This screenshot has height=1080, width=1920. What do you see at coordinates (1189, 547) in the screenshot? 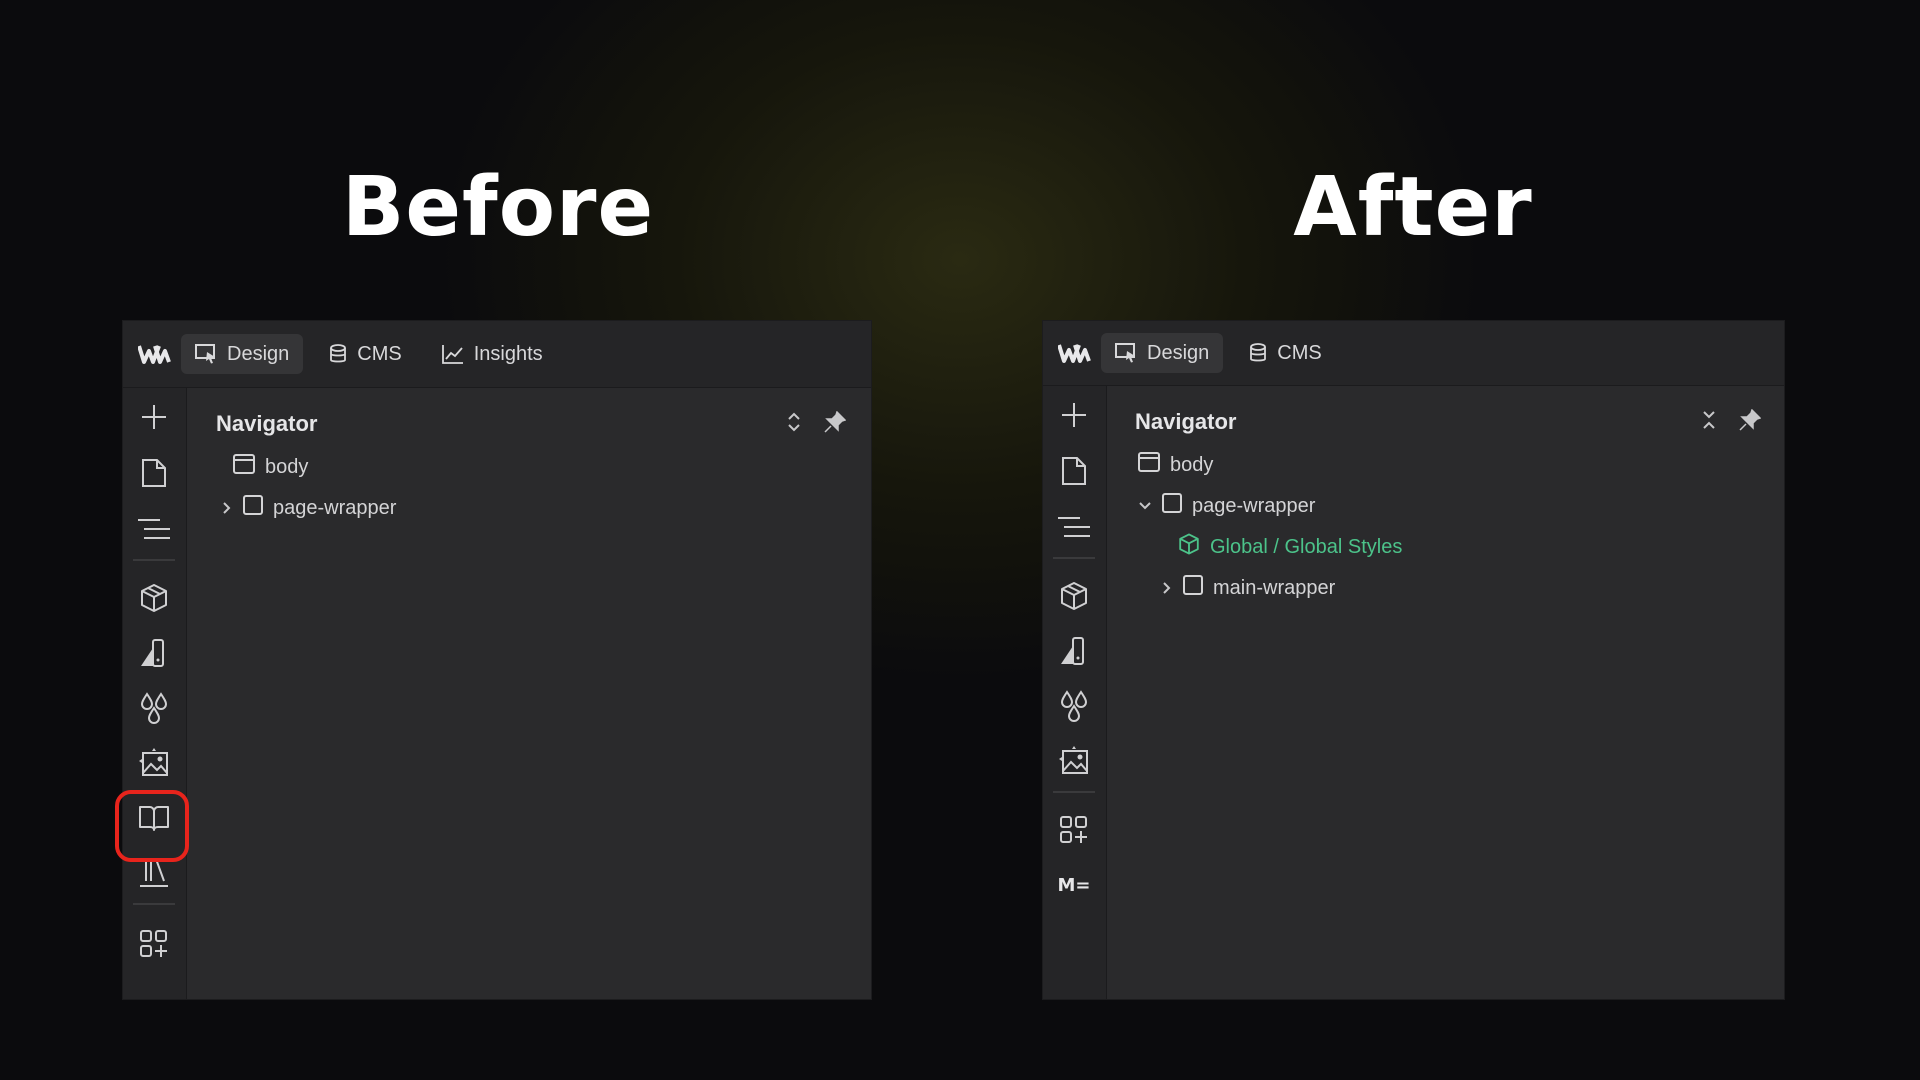
I see `component-icon` at bounding box center [1189, 547].